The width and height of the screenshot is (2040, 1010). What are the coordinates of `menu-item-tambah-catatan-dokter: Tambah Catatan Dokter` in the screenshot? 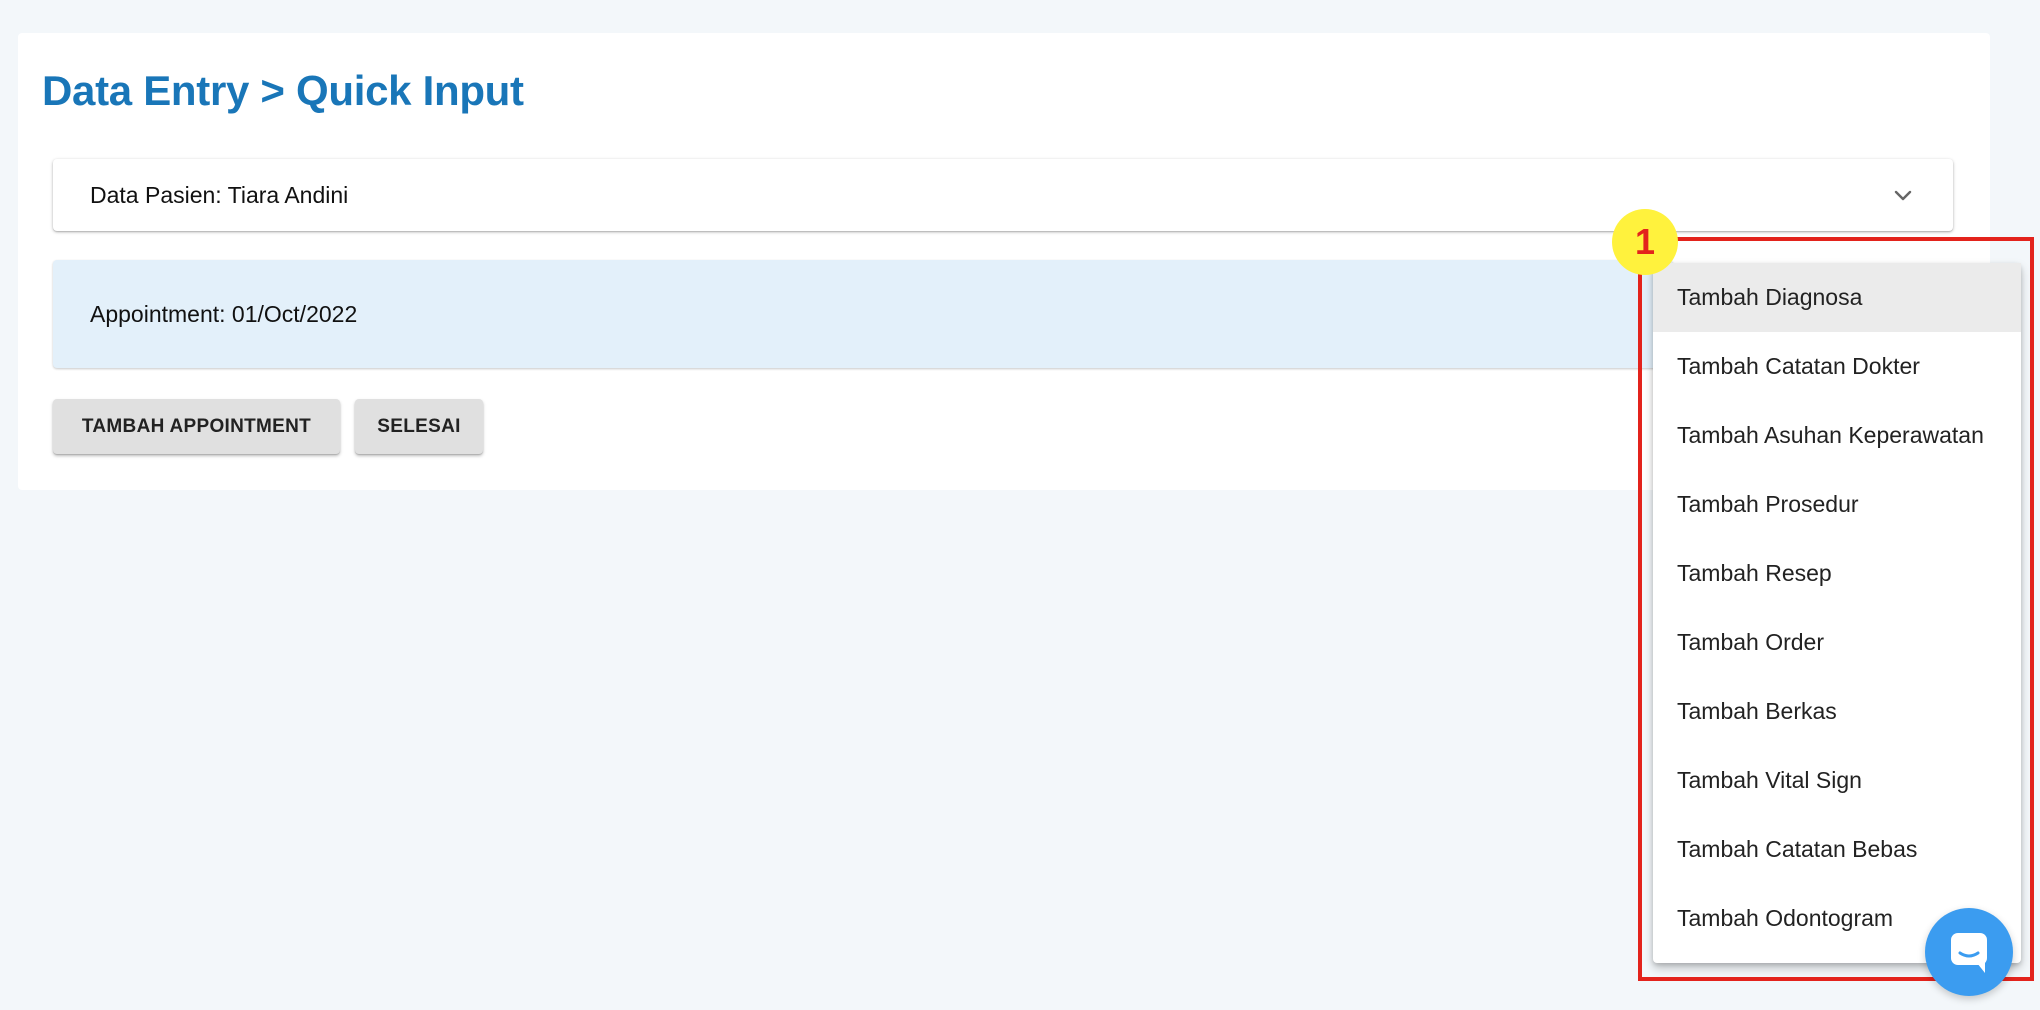 It's located at (1837, 366).